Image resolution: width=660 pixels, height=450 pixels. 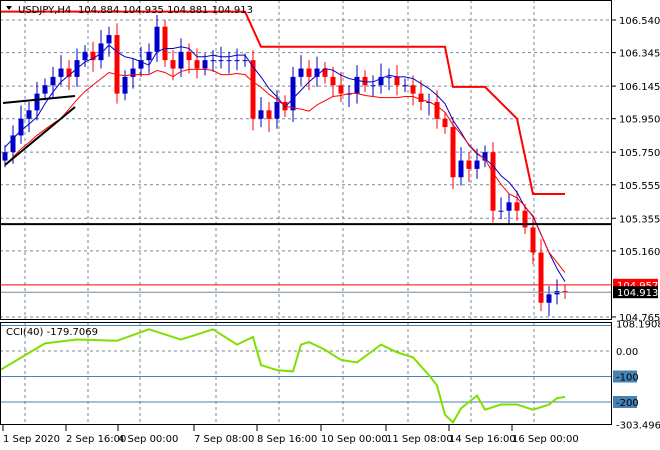 I want to click on dropdown-triangle-icon, so click(x=9, y=8).